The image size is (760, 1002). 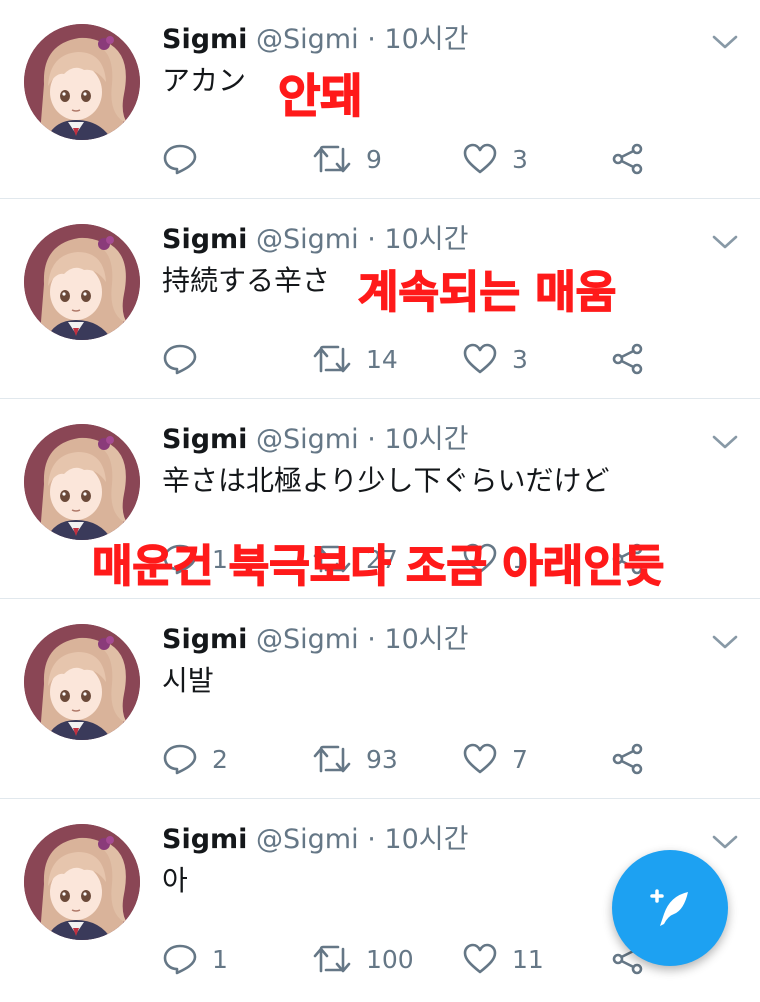 I want to click on compose-tweet-button, so click(x=670, y=908).